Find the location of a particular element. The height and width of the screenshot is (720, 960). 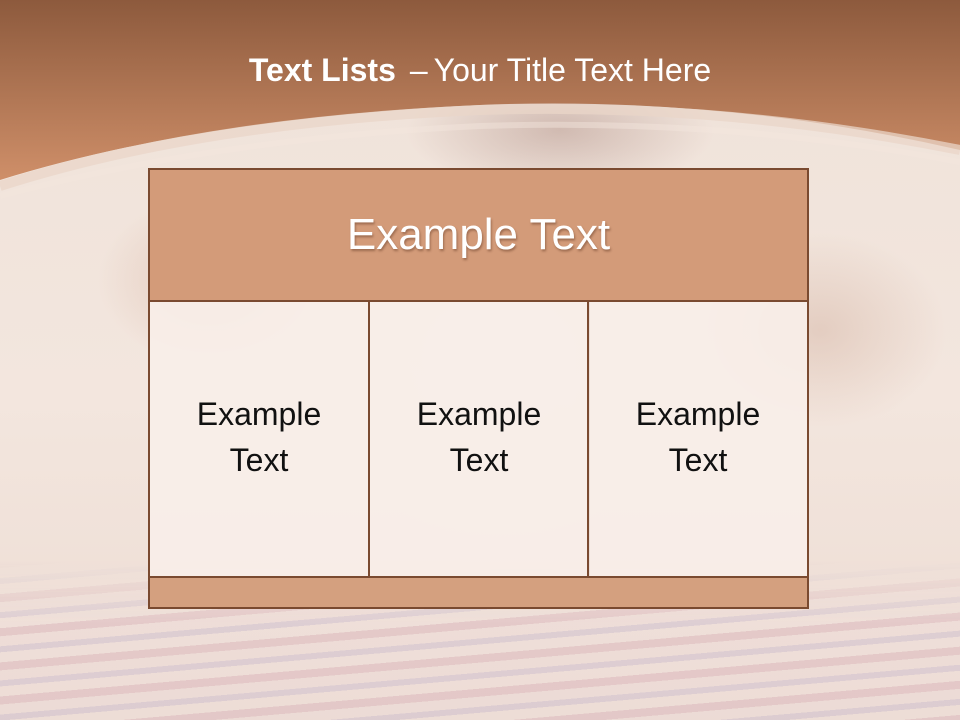

table-header-text: Example Text is located at coordinates (478, 234).